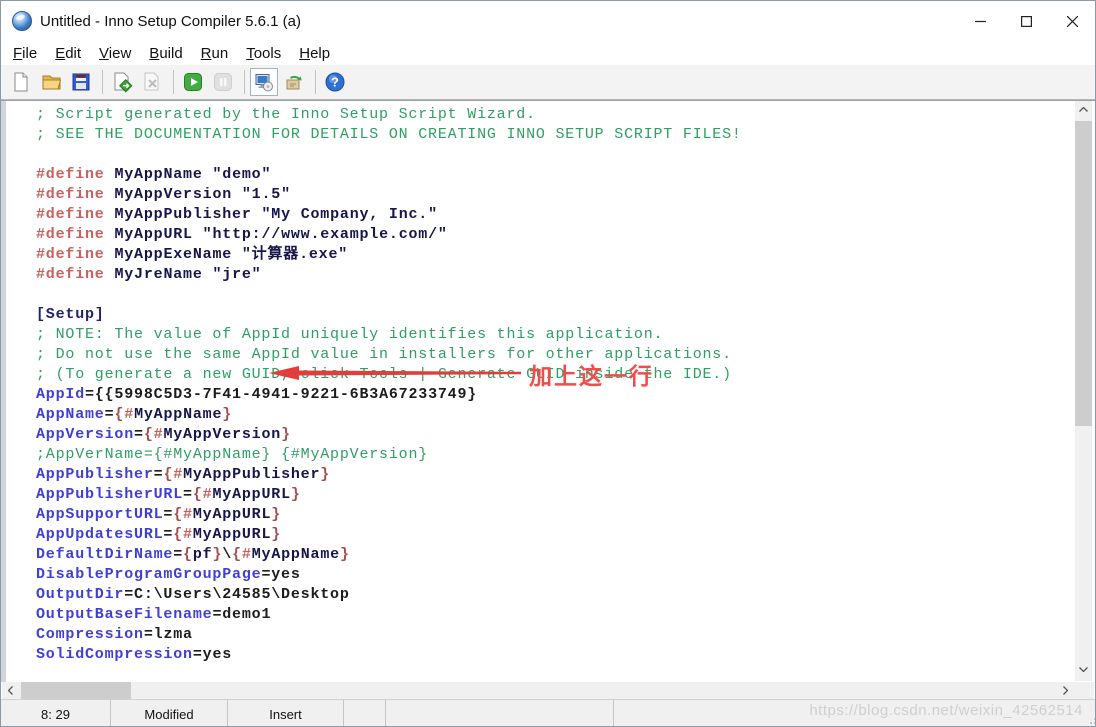 The image size is (1096, 727). I want to click on pause-icon, so click(223, 82).